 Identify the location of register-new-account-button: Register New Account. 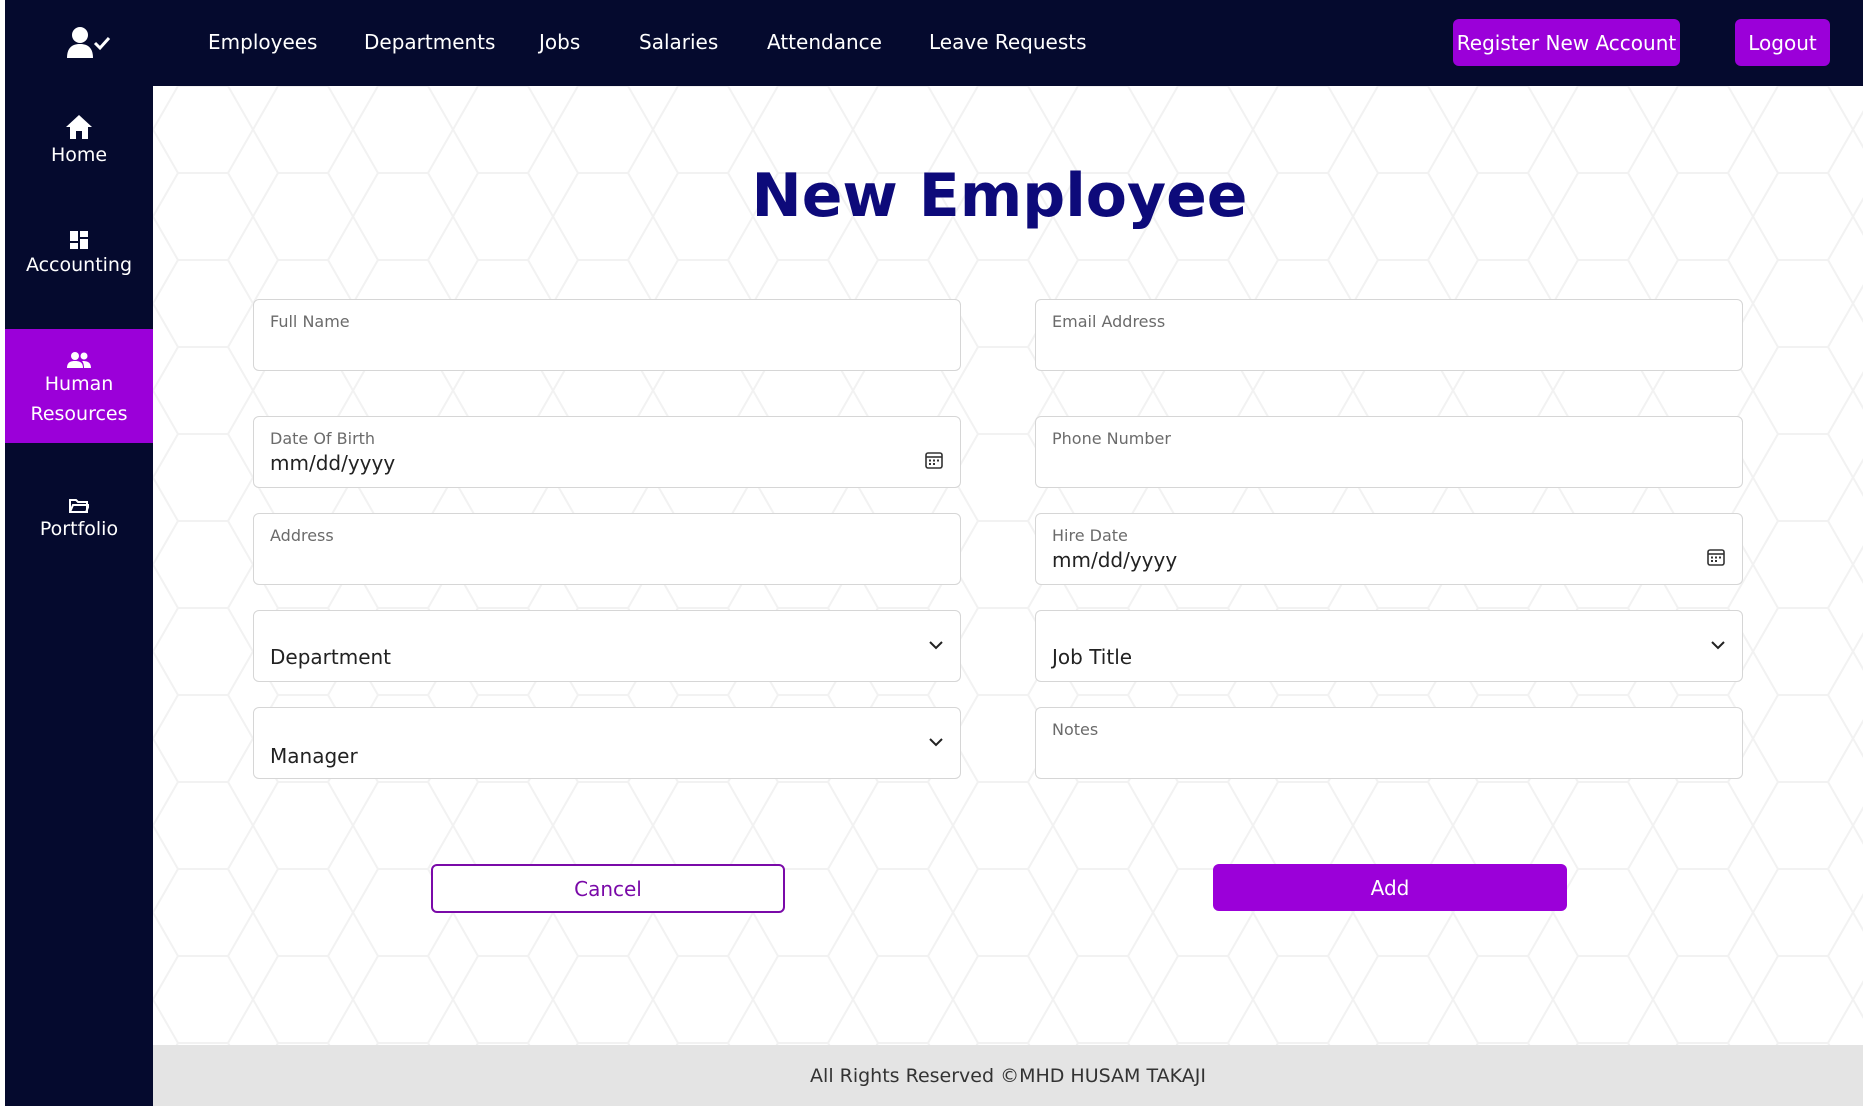
(1566, 42).